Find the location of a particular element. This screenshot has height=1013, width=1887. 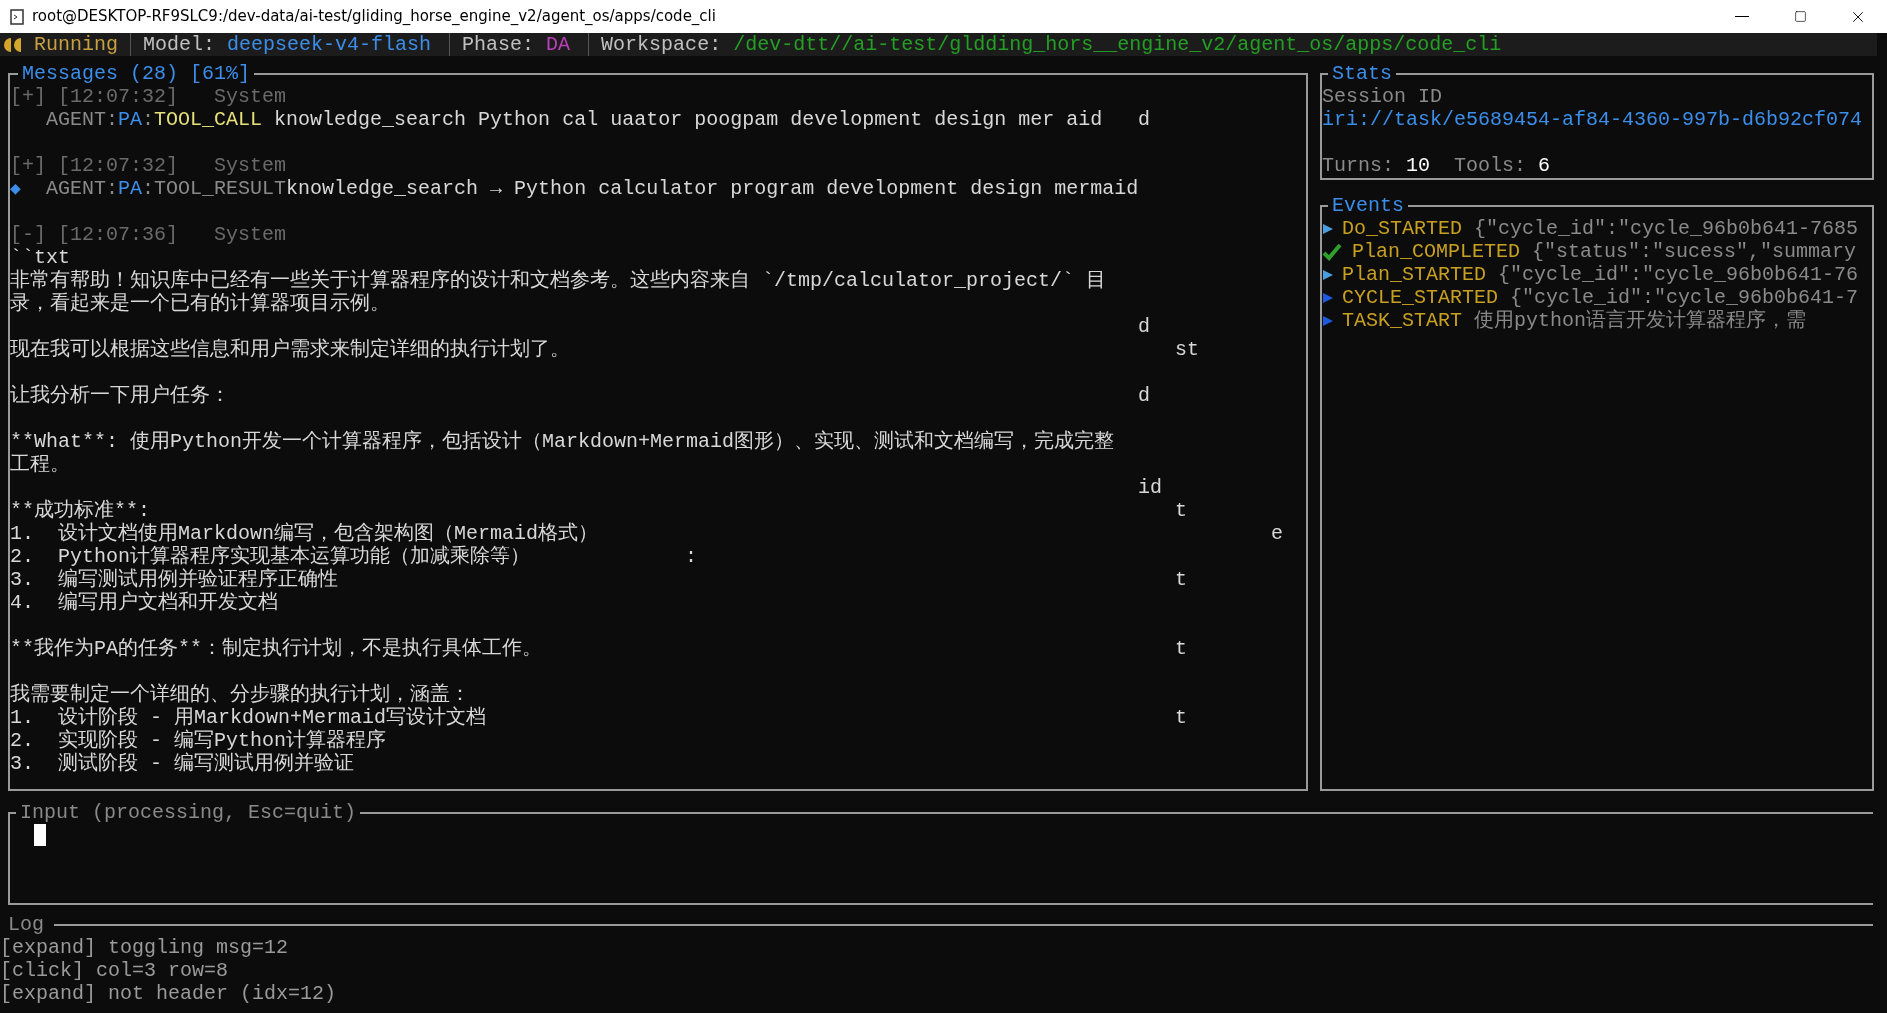

status-label: Model: is located at coordinates (179, 44).